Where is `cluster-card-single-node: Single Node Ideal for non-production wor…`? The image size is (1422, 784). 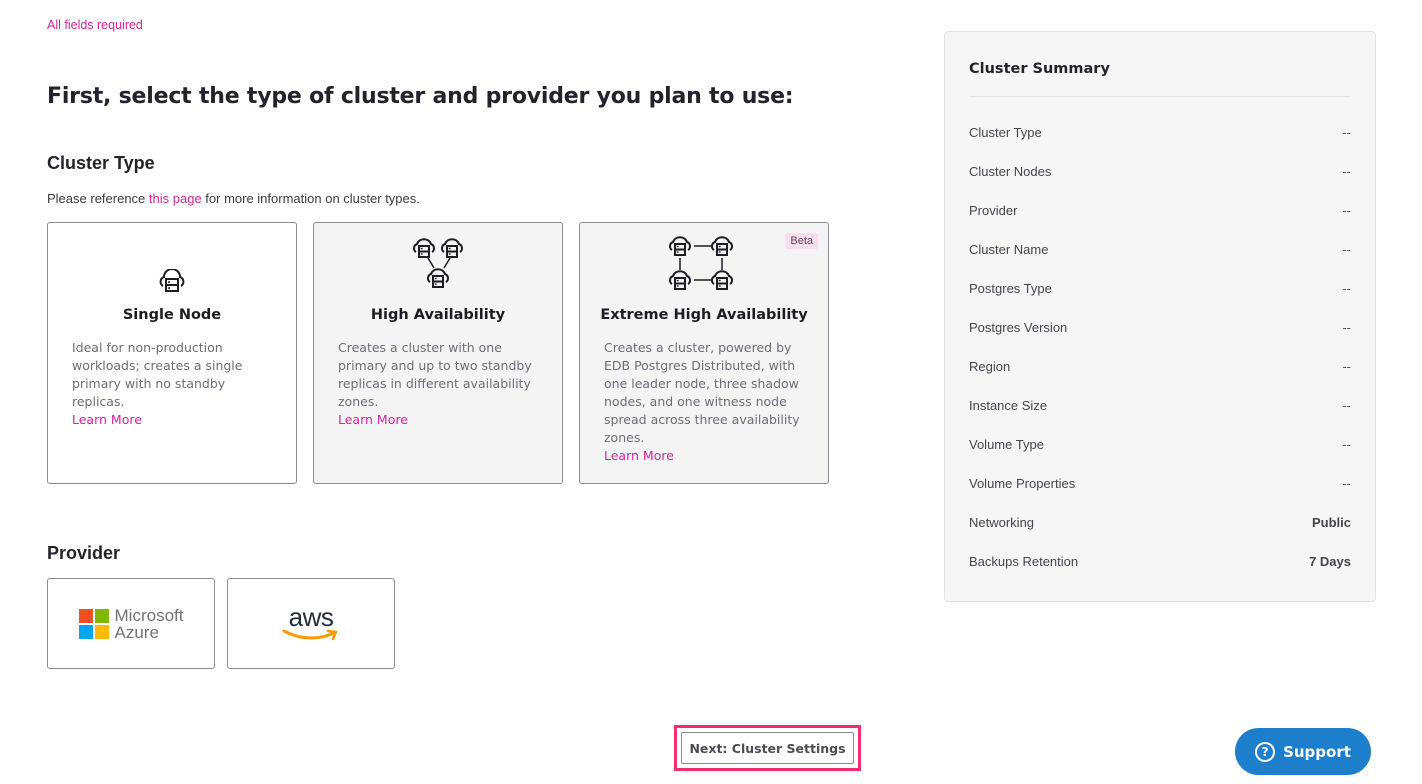
cluster-card-single-node: Single Node Ideal for non-production wor… is located at coordinates (172, 353).